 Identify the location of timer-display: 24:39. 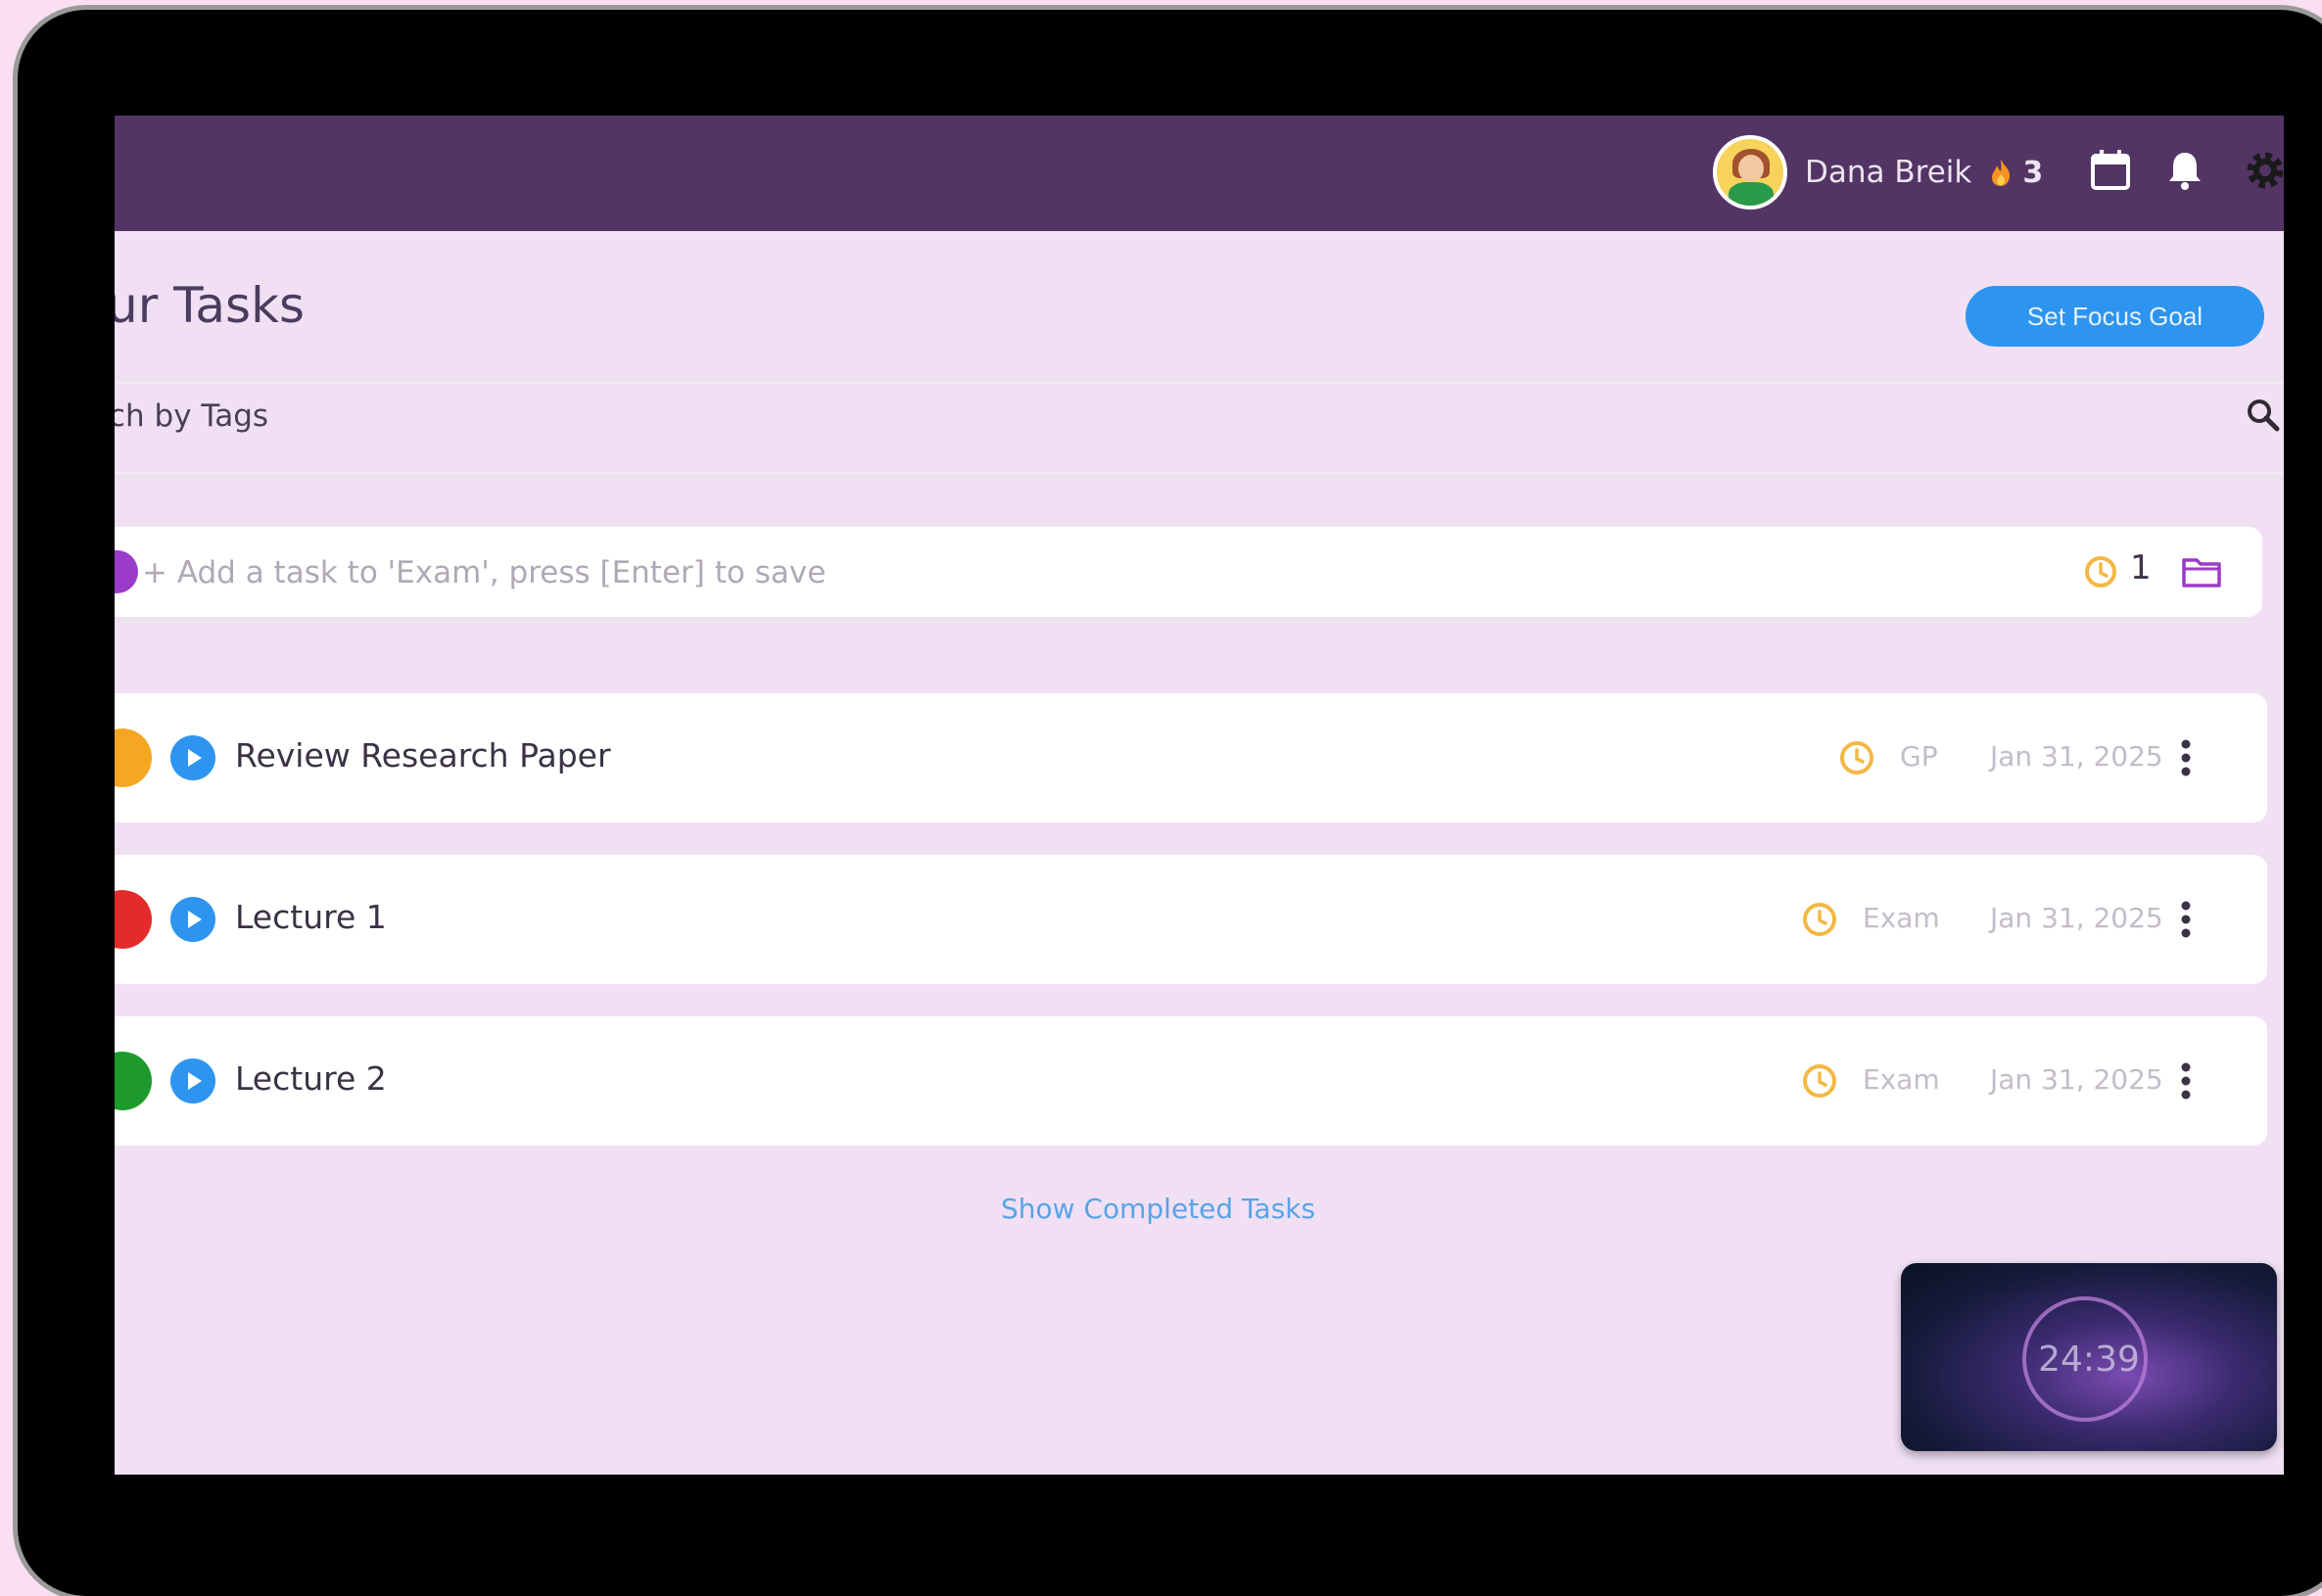
(2089, 1359).